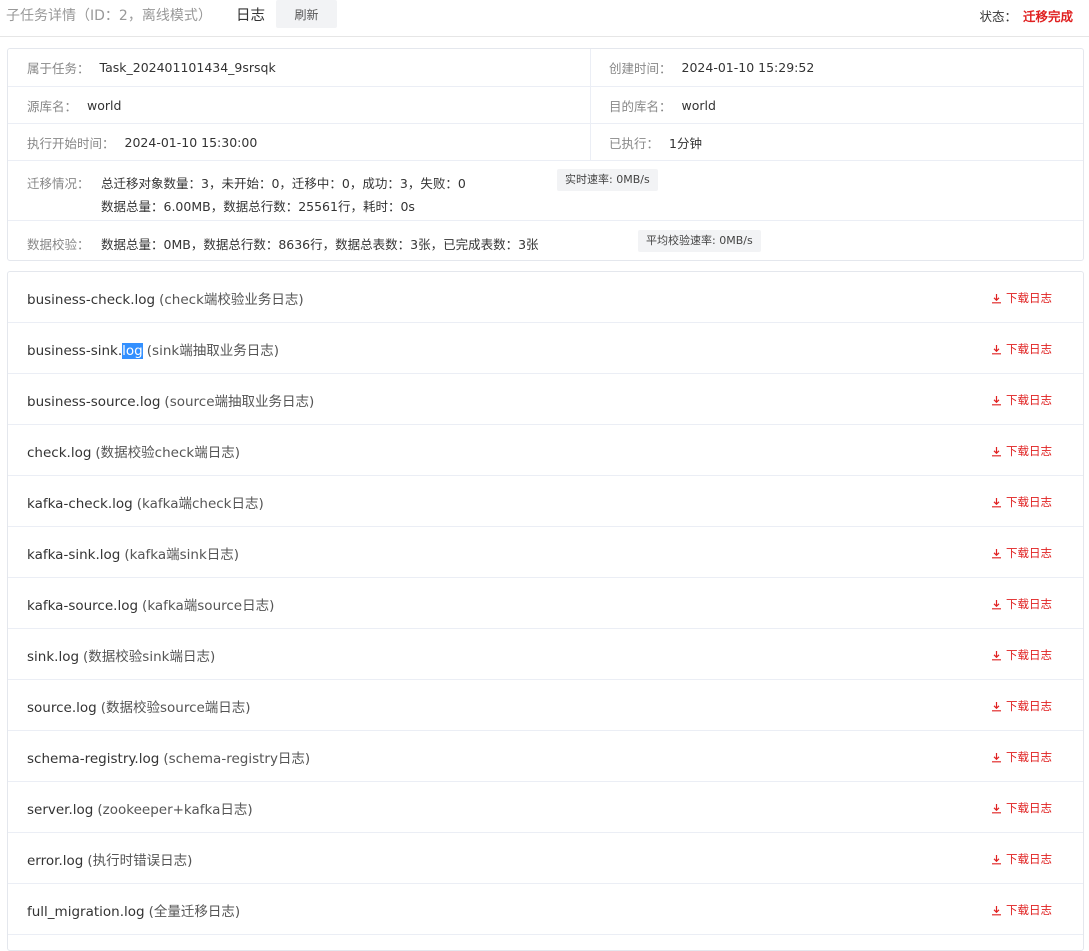 The width and height of the screenshot is (1089, 951). What do you see at coordinates (545, 220) in the screenshot?
I see `info-divider` at bounding box center [545, 220].